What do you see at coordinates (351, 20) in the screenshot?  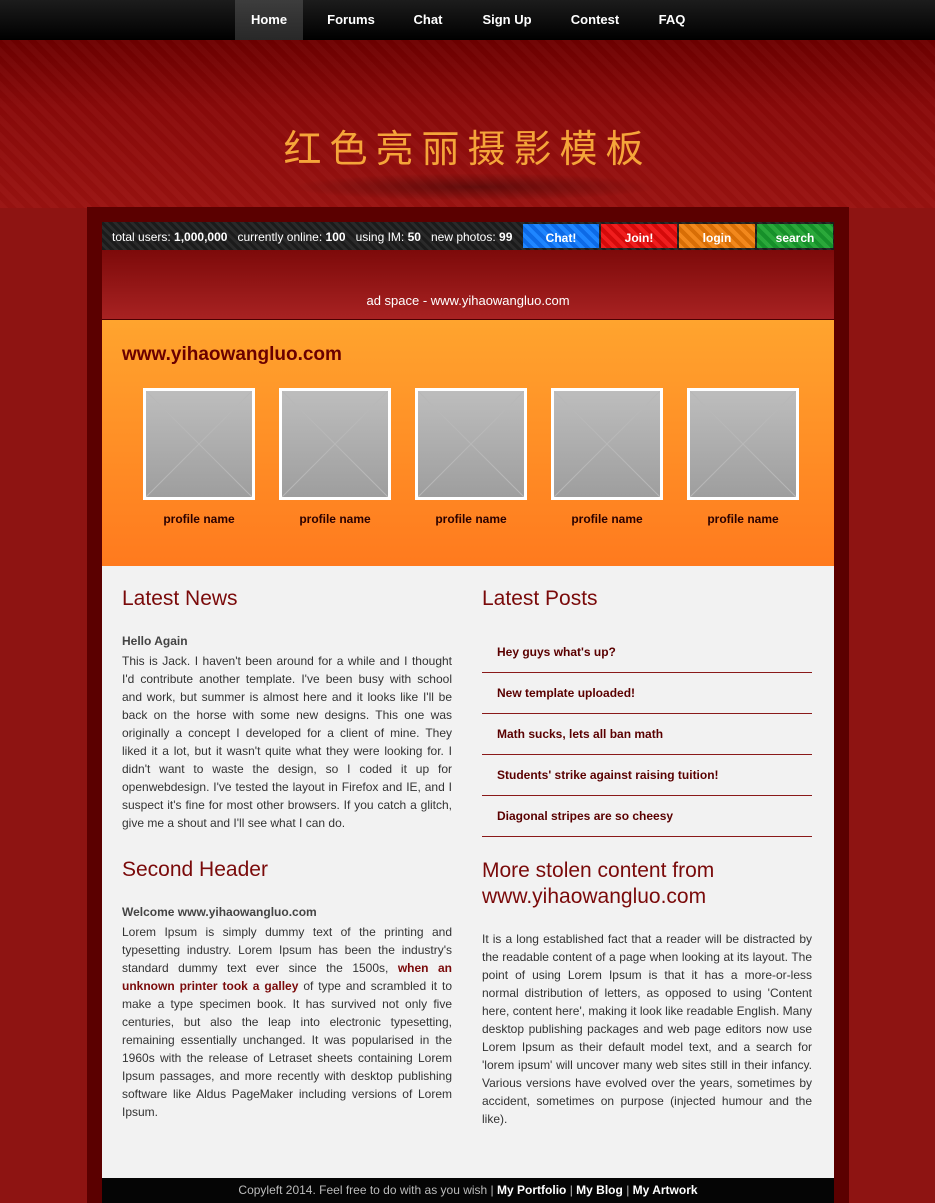 I see `nav-item-forums: Forums` at bounding box center [351, 20].